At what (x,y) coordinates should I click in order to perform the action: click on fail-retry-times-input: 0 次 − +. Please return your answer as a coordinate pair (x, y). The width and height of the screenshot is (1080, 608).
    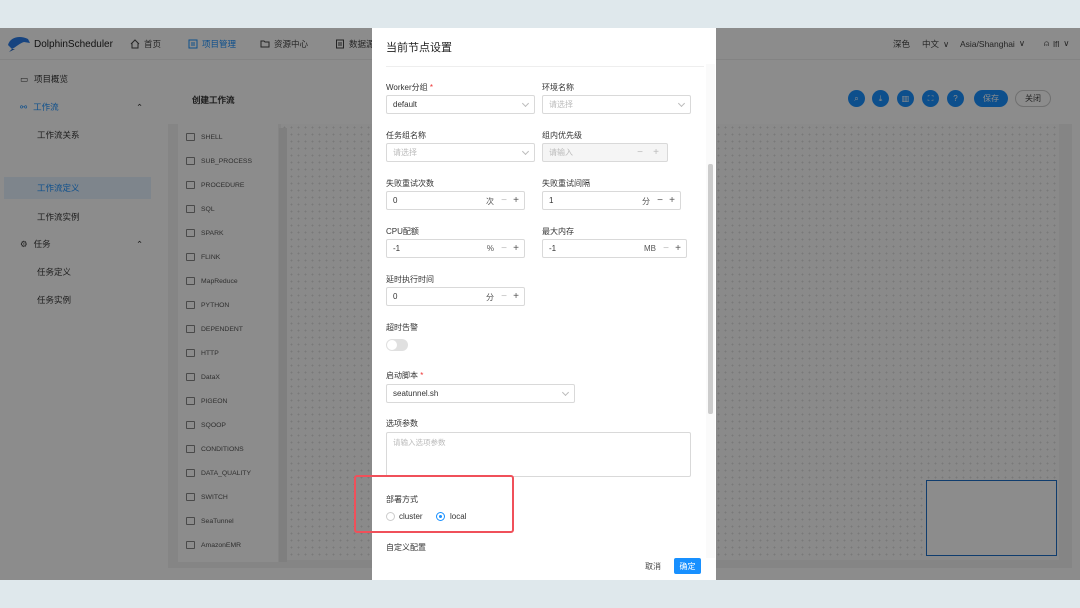
    Looking at the image, I should click on (455, 200).